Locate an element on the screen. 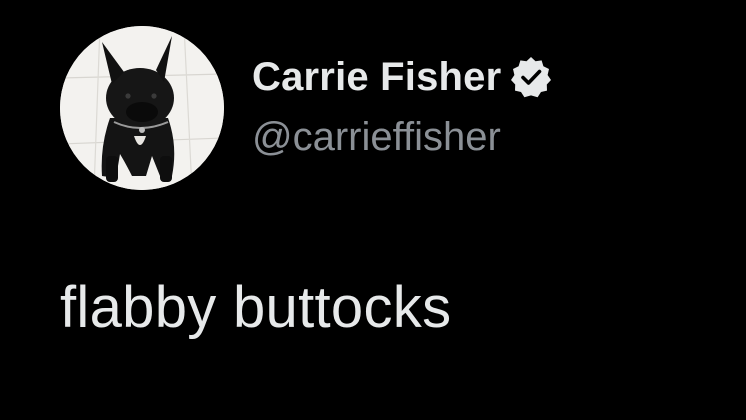  tweet-body-text: flabby buttocks is located at coordinates (256, 307).